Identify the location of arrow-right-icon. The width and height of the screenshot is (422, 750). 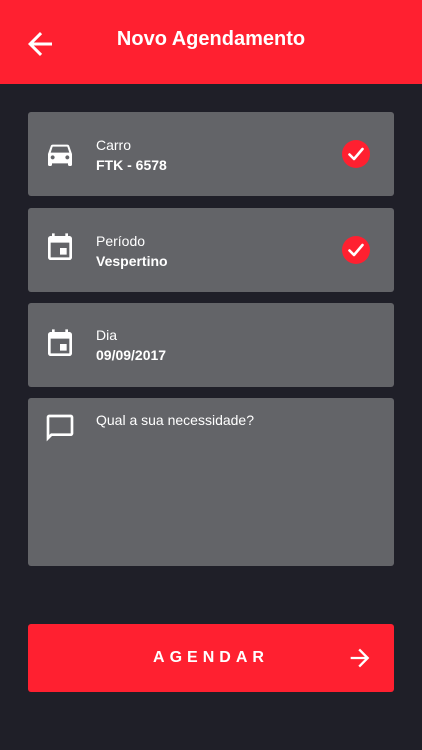
(360, 658).